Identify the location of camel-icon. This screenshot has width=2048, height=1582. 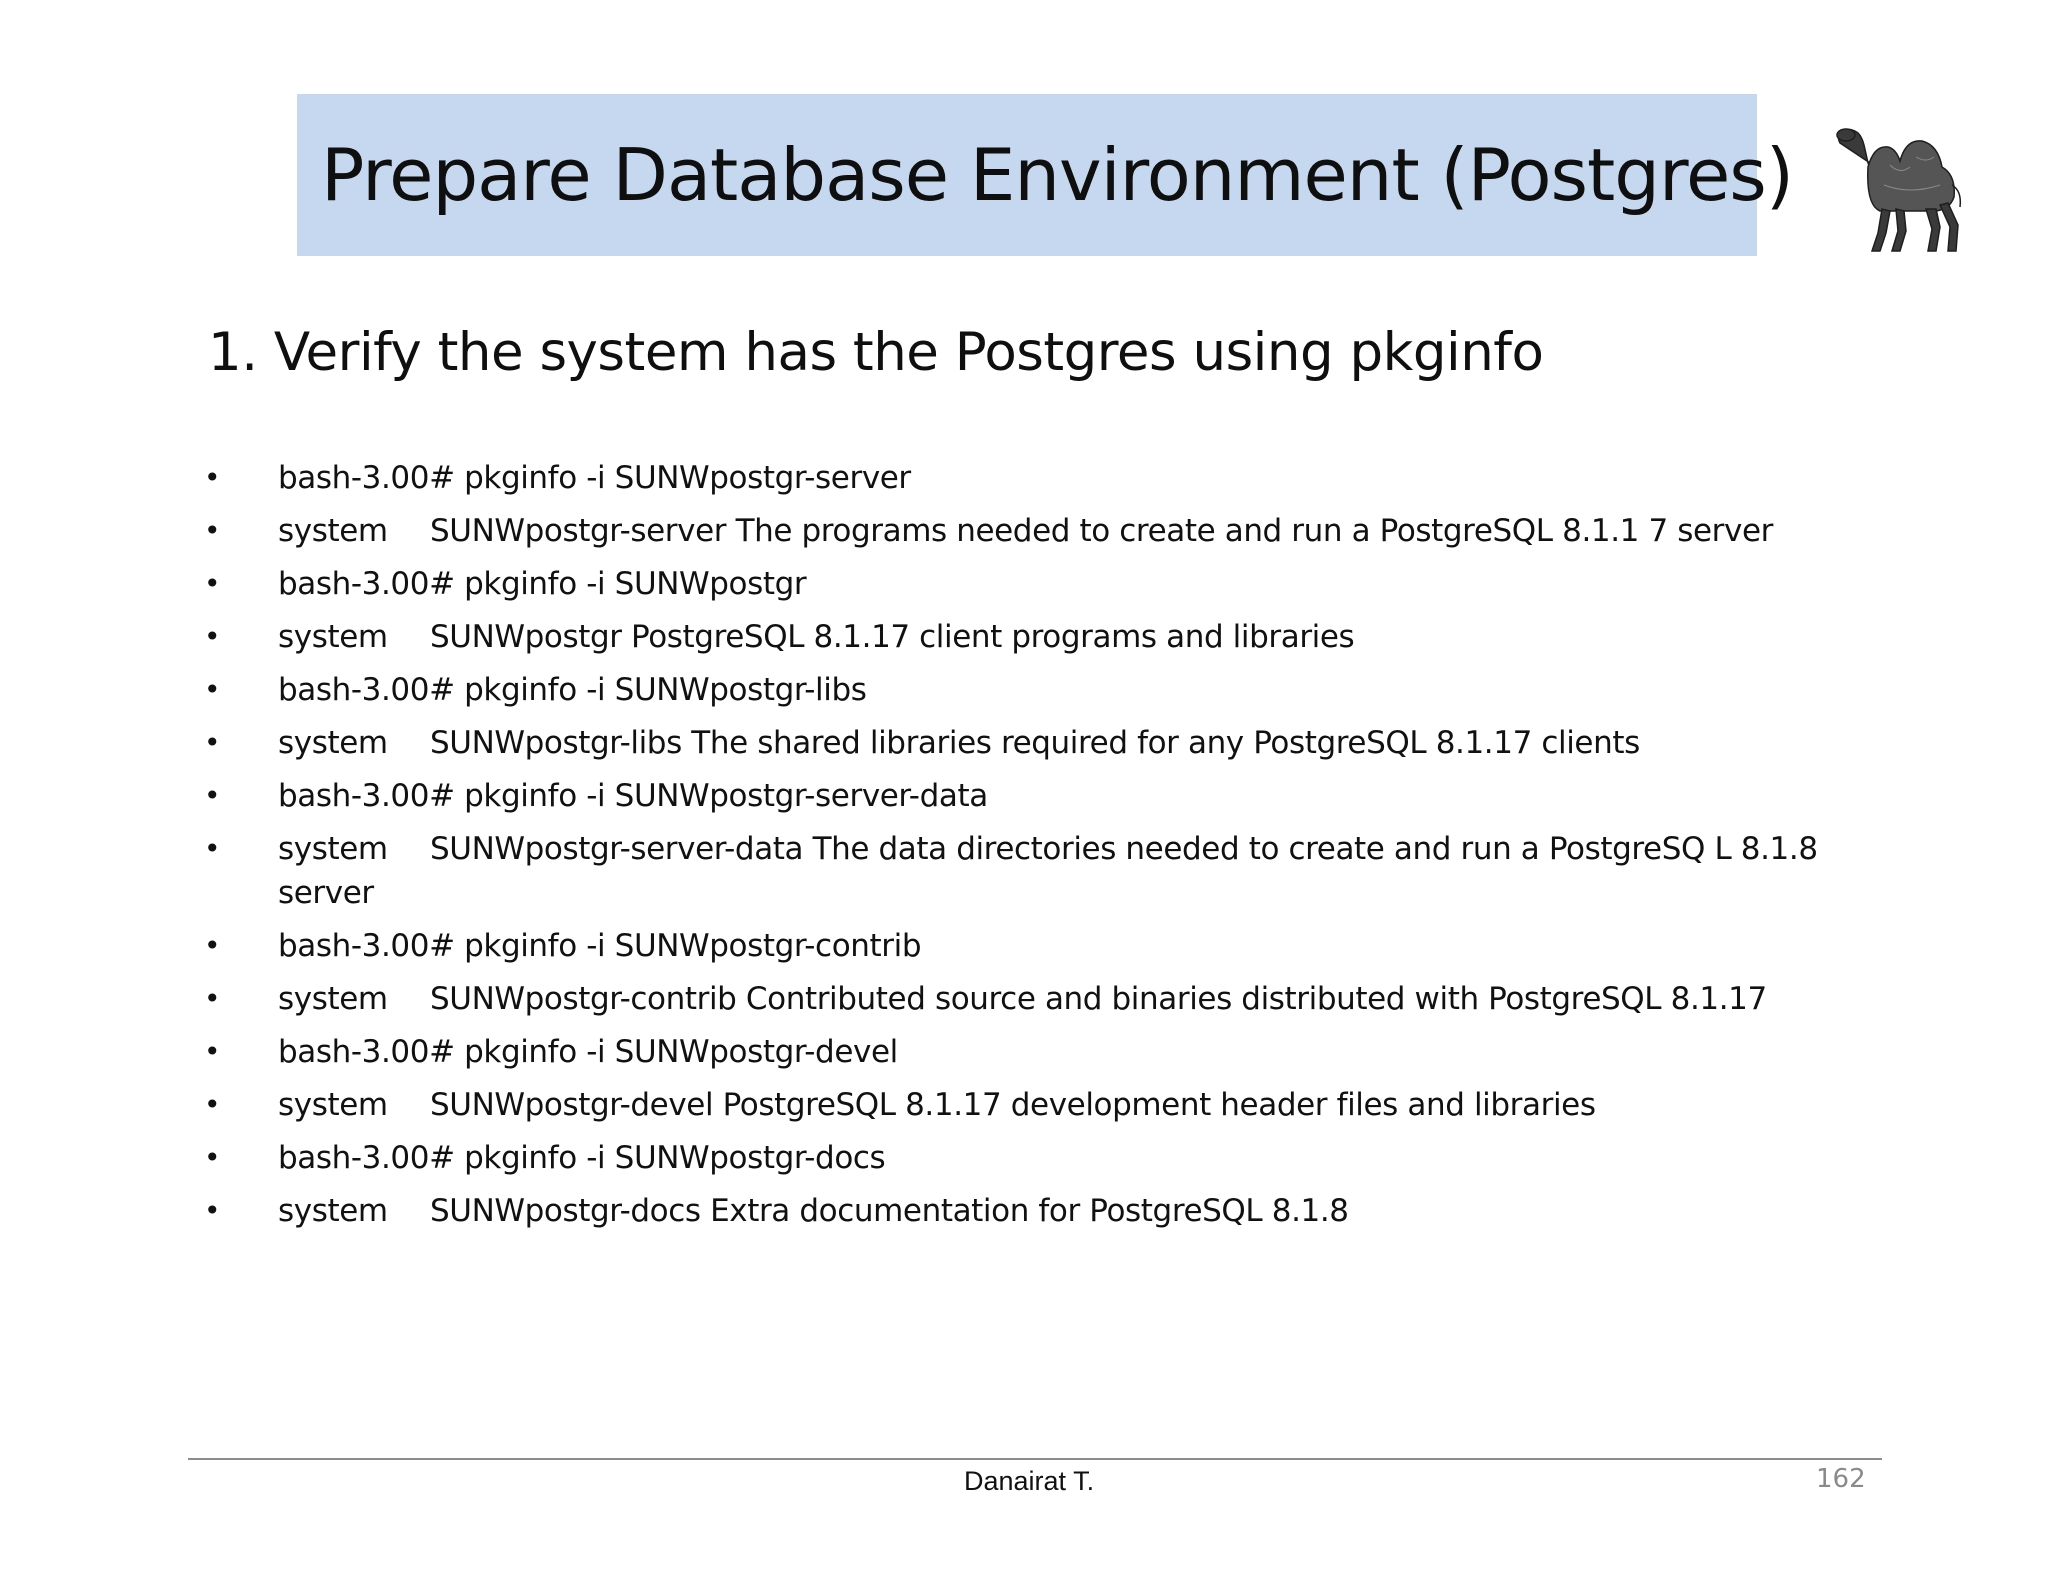
(1900, 180).